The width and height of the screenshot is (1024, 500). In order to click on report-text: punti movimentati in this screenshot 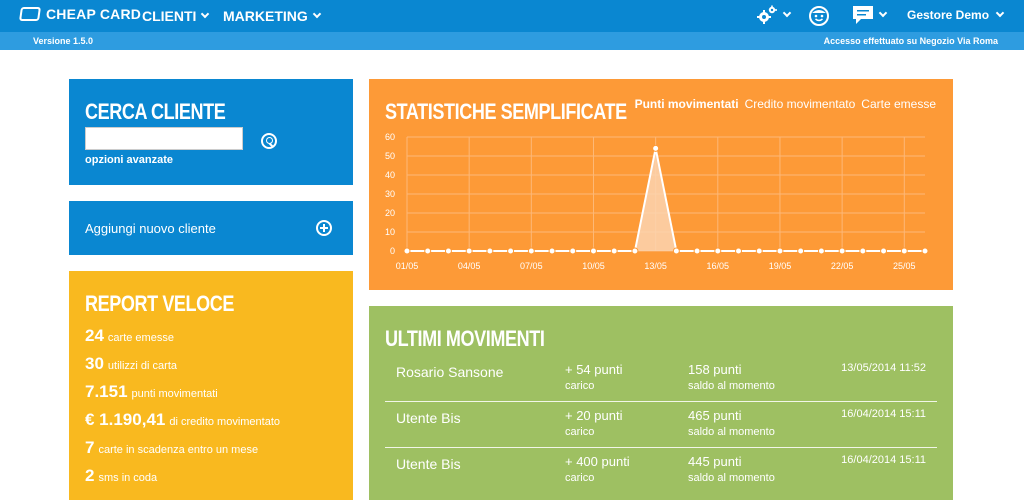, I will do `click(174, 394)`.